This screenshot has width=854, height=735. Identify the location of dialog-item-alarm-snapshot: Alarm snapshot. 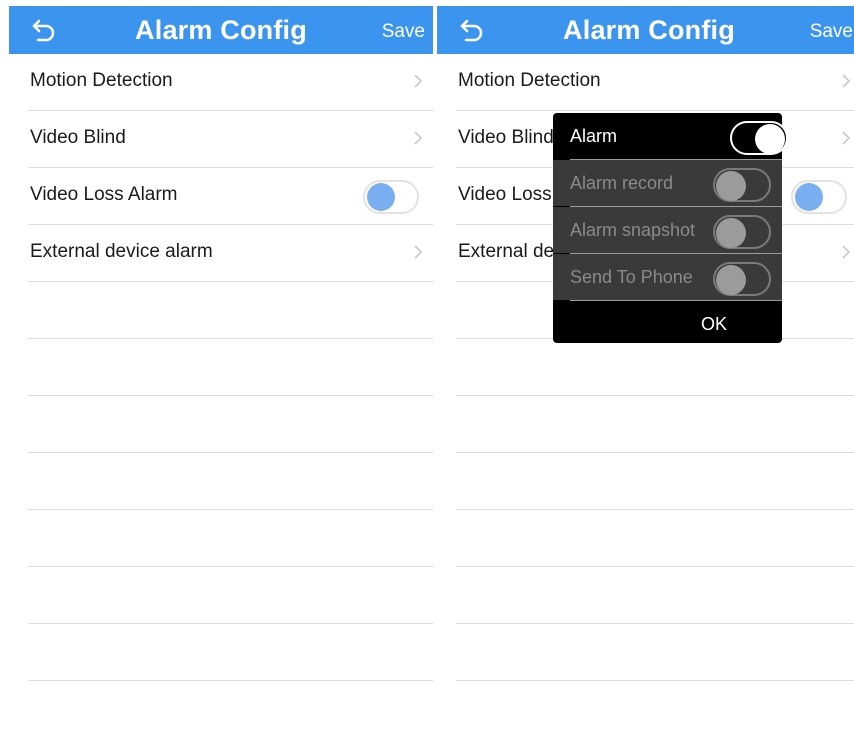
(667, 230).